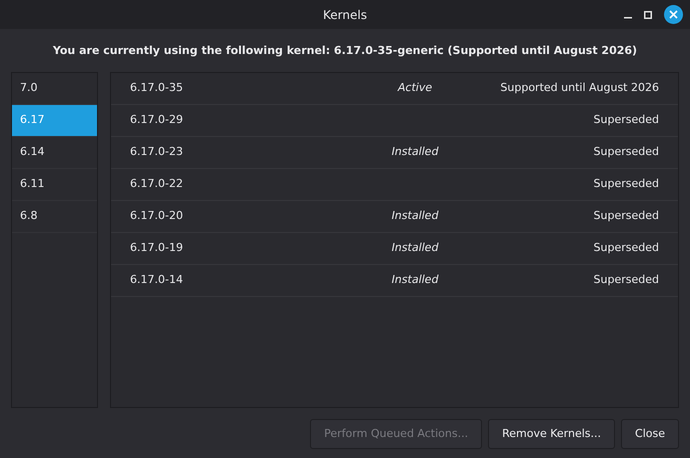  I want to click on support-status: Supported until August 2026, so click(579, 88).